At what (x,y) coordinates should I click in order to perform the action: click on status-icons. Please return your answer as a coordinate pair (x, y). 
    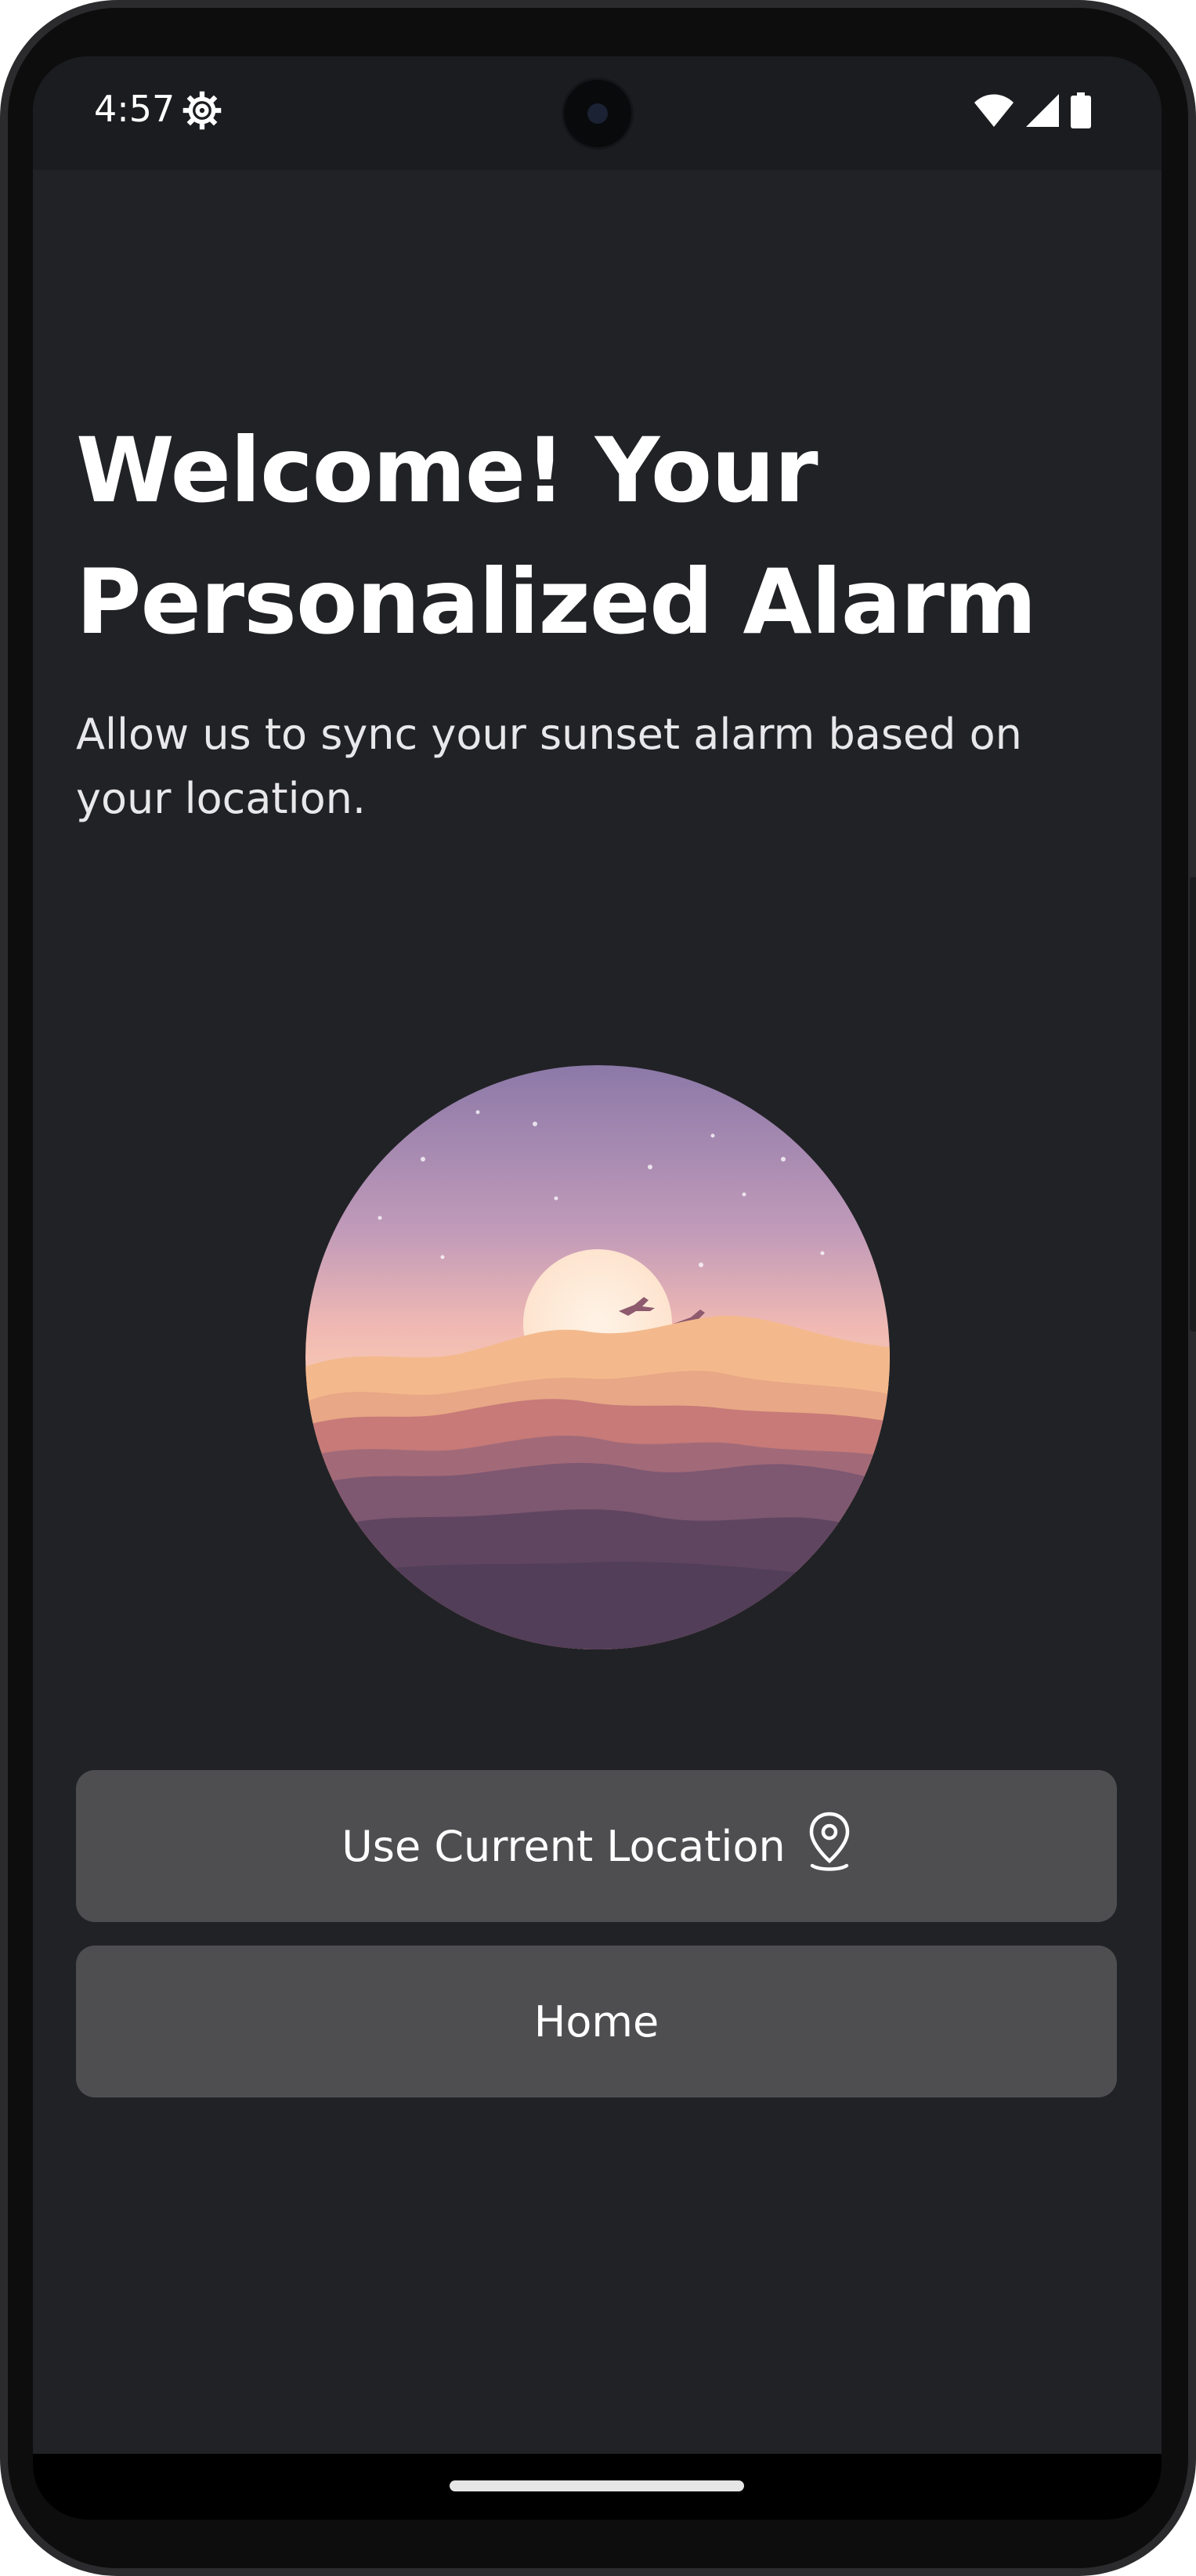
    Looking at the image, I should click on (1032, 112).